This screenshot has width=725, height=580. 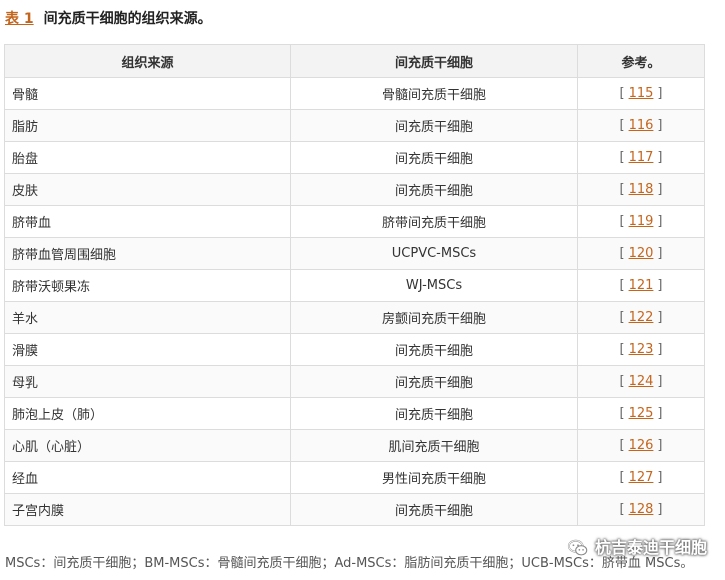 I want to click on cell-reference: [124], so click(x=641, y=381).